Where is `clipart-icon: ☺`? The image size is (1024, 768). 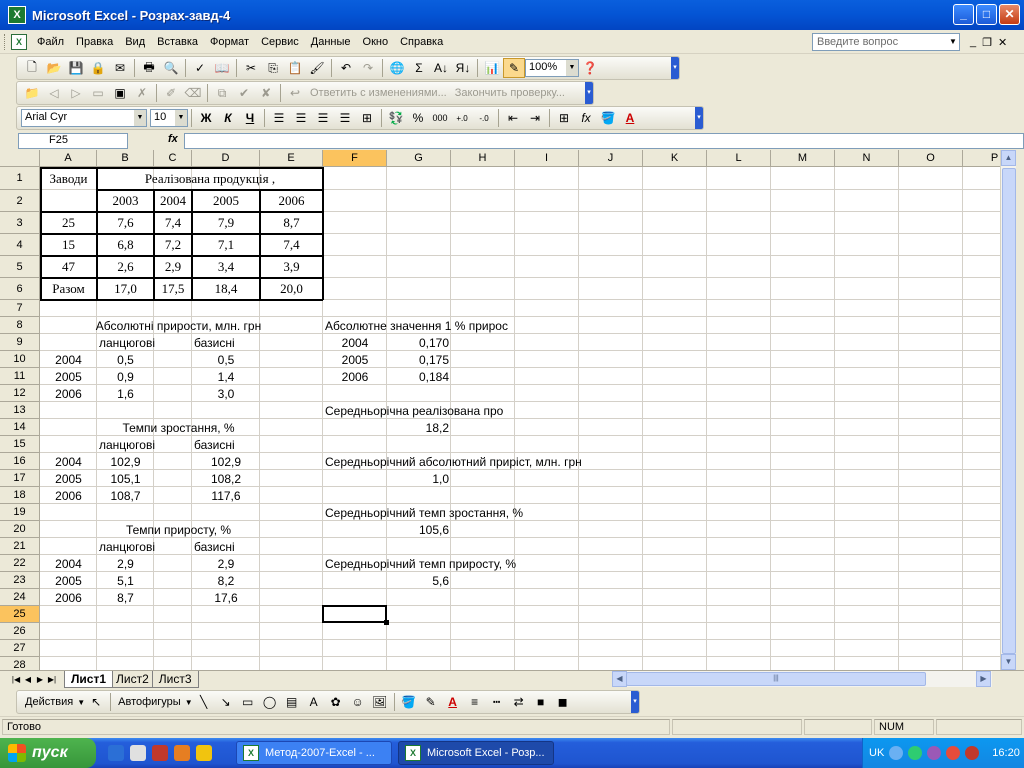
clipart-icon: ☺ is located at coordinates (358, 702).